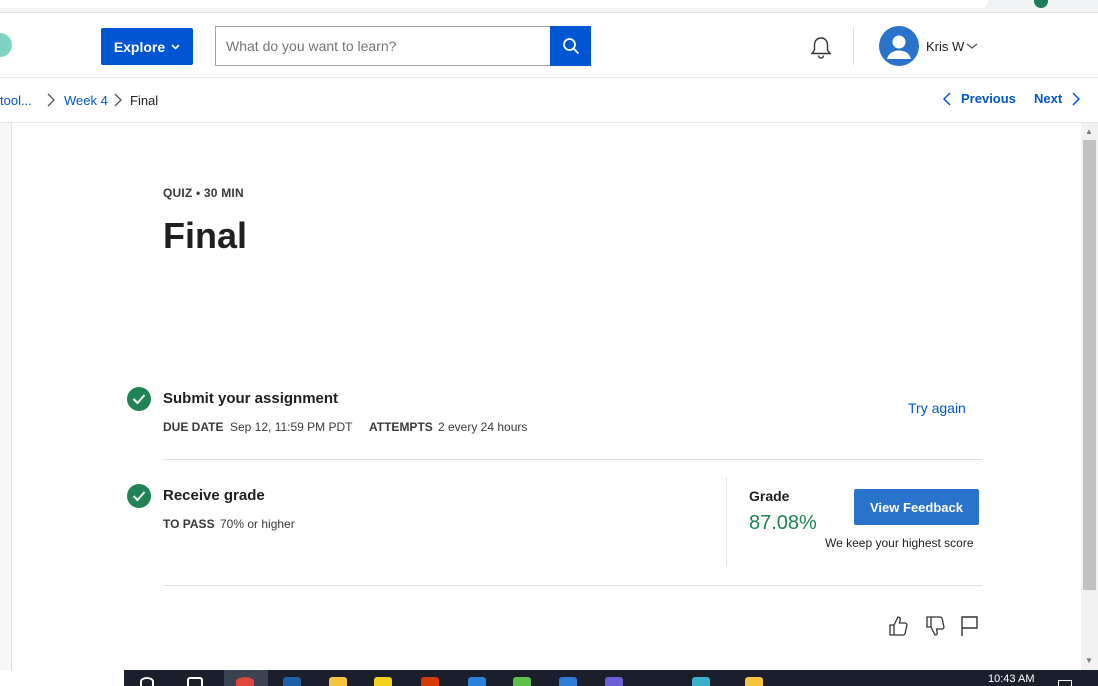  Describe the element at coordinates (726, 522) in the screenshot. I see `grade-divider` at that location.